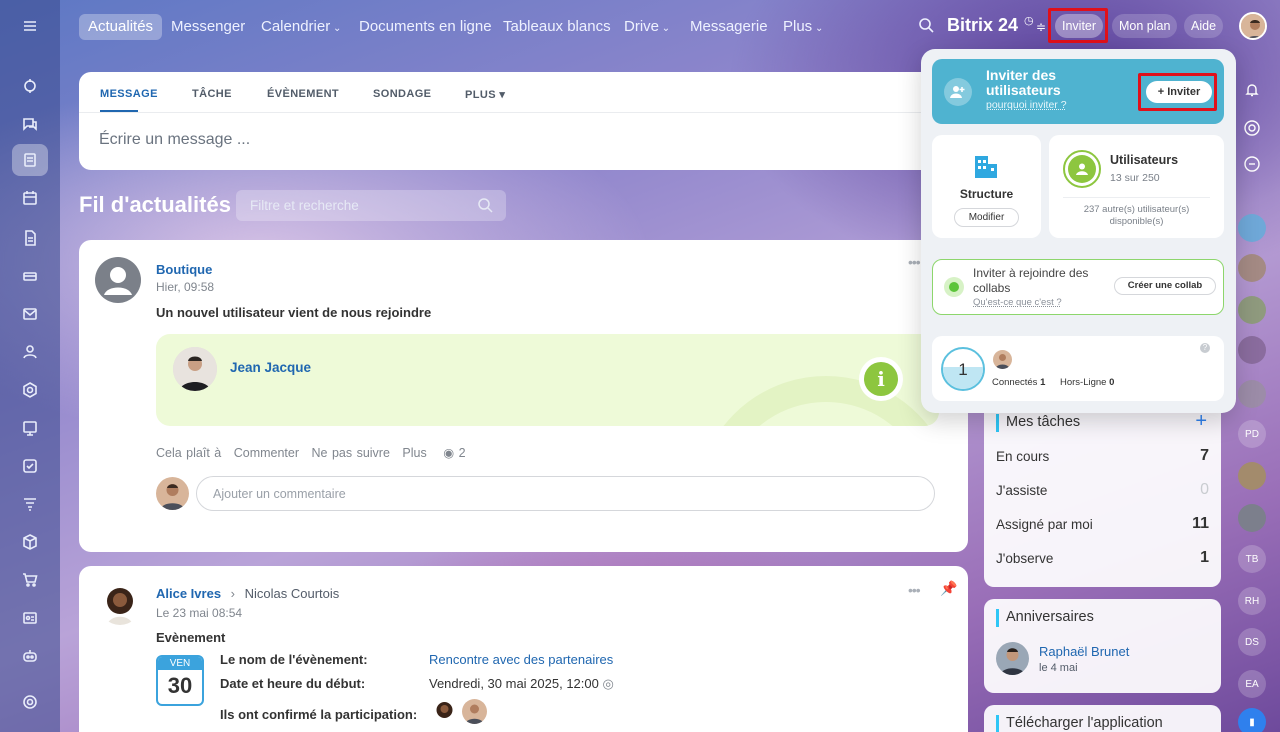  What do you see at coordinates (212, 94) in the screenshot?
I see `composer-tab-task: TÂCHE` at bounding box center [212, 94].